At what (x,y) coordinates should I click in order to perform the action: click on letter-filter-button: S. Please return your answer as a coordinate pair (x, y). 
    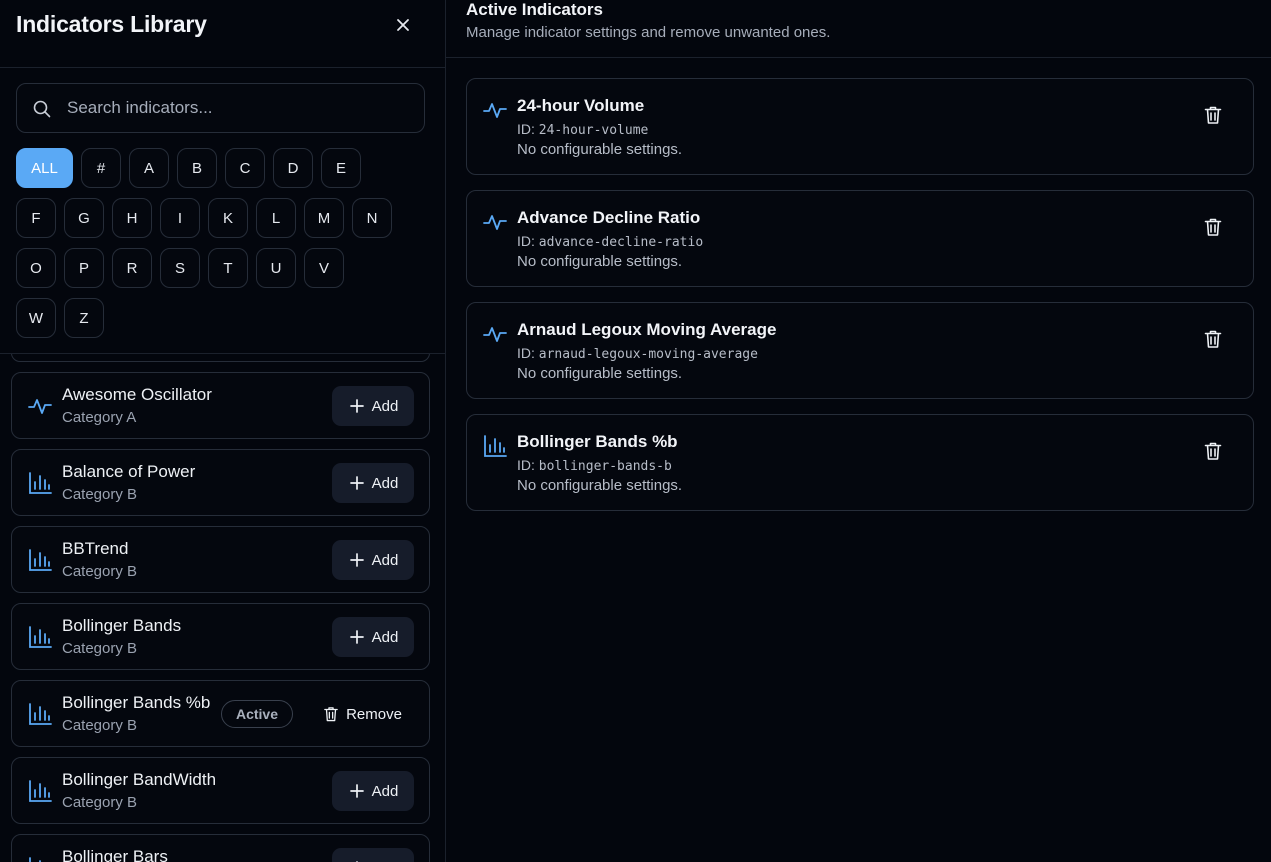
    Looking at the image, I should click on (180, 268).